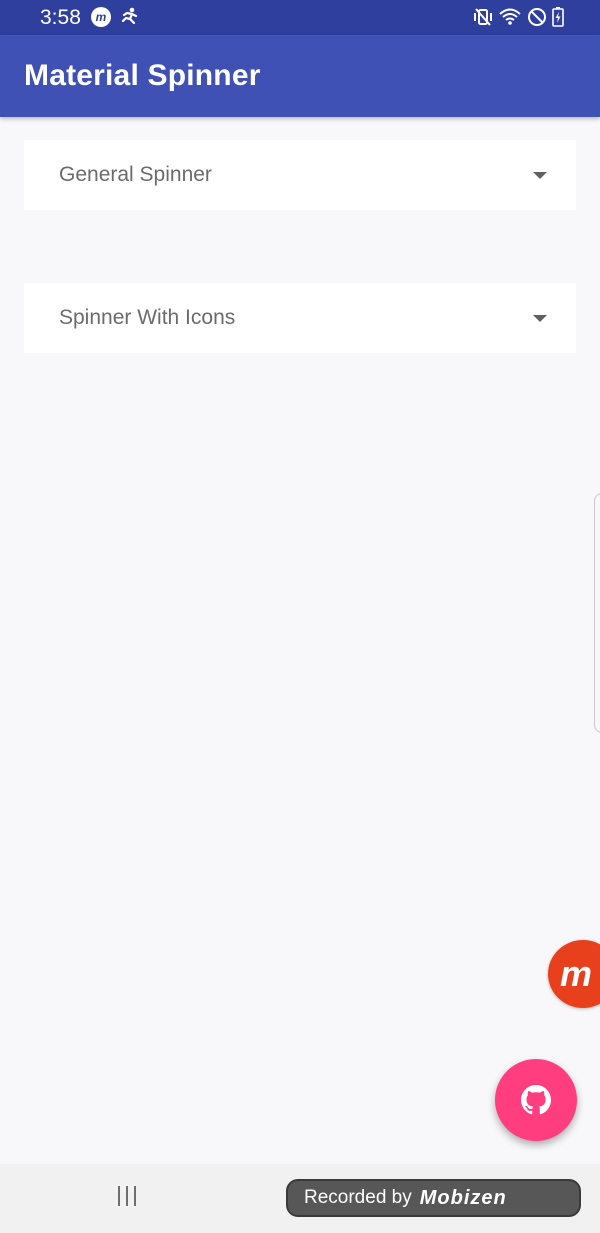 The height and width of the screenshot is (1233, 600). I want to click on status-right-icons, so click(518, 17).